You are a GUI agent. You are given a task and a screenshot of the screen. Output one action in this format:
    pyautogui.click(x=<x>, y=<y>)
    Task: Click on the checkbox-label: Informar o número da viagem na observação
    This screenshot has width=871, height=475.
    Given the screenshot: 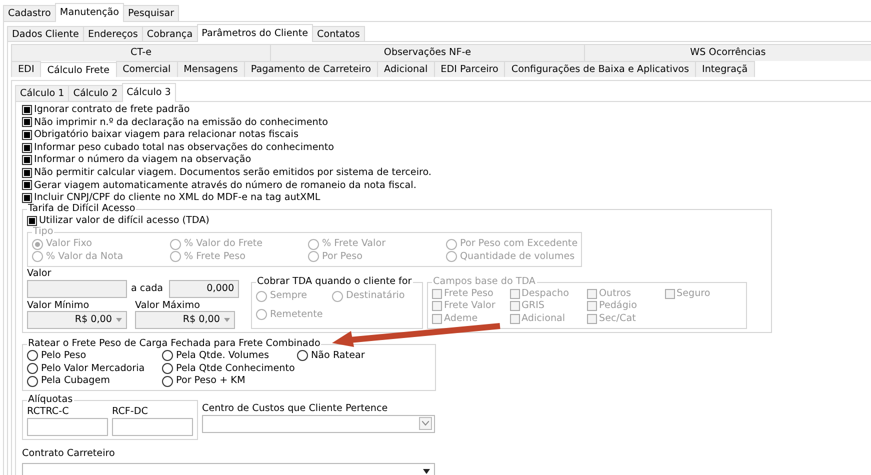 What is the action you would take?
    pyautogui.click(x=143, y=160)
    